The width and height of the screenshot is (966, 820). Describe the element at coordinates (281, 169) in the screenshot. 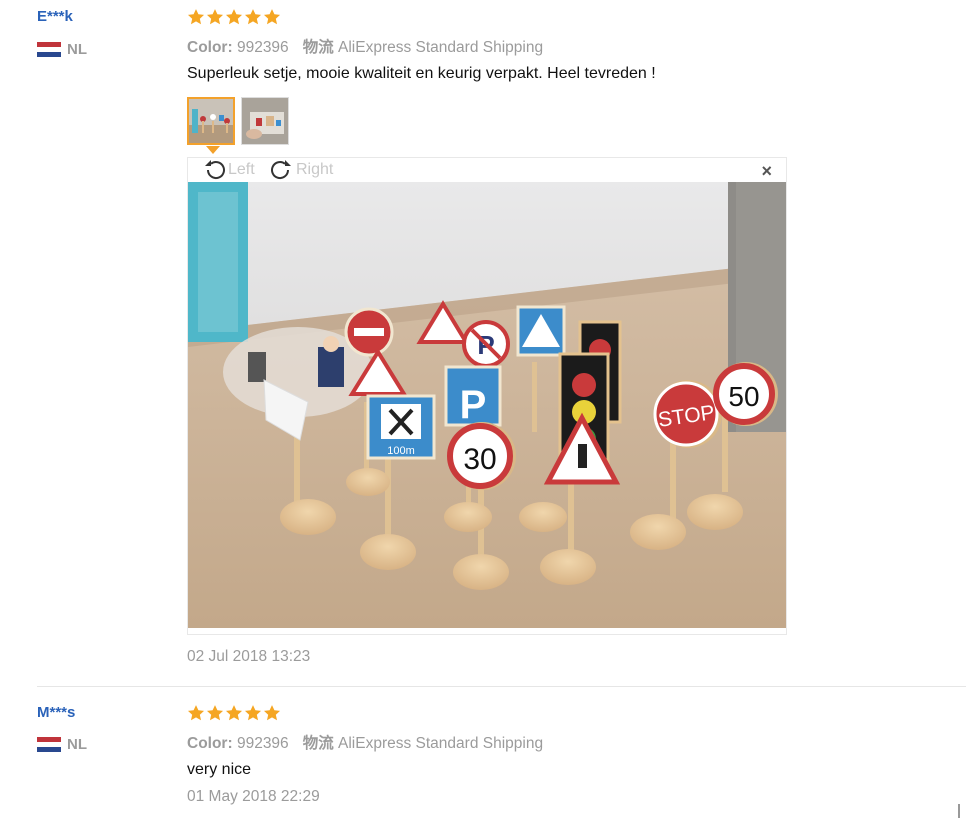

I see `rotate-right-icon` at that location.